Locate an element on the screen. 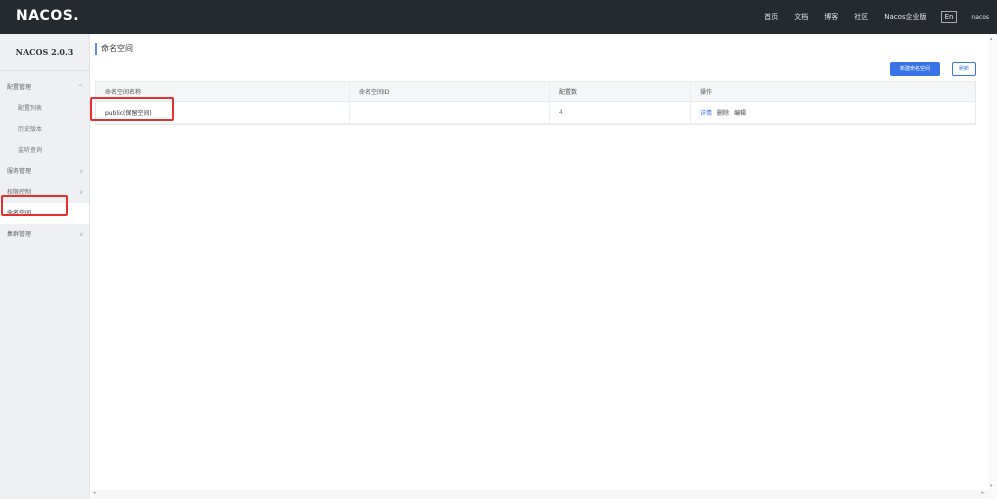 This screenshot has width=997, height=499. create-namespace-button: 新建命名空间 is located at coordinates (915, 69).